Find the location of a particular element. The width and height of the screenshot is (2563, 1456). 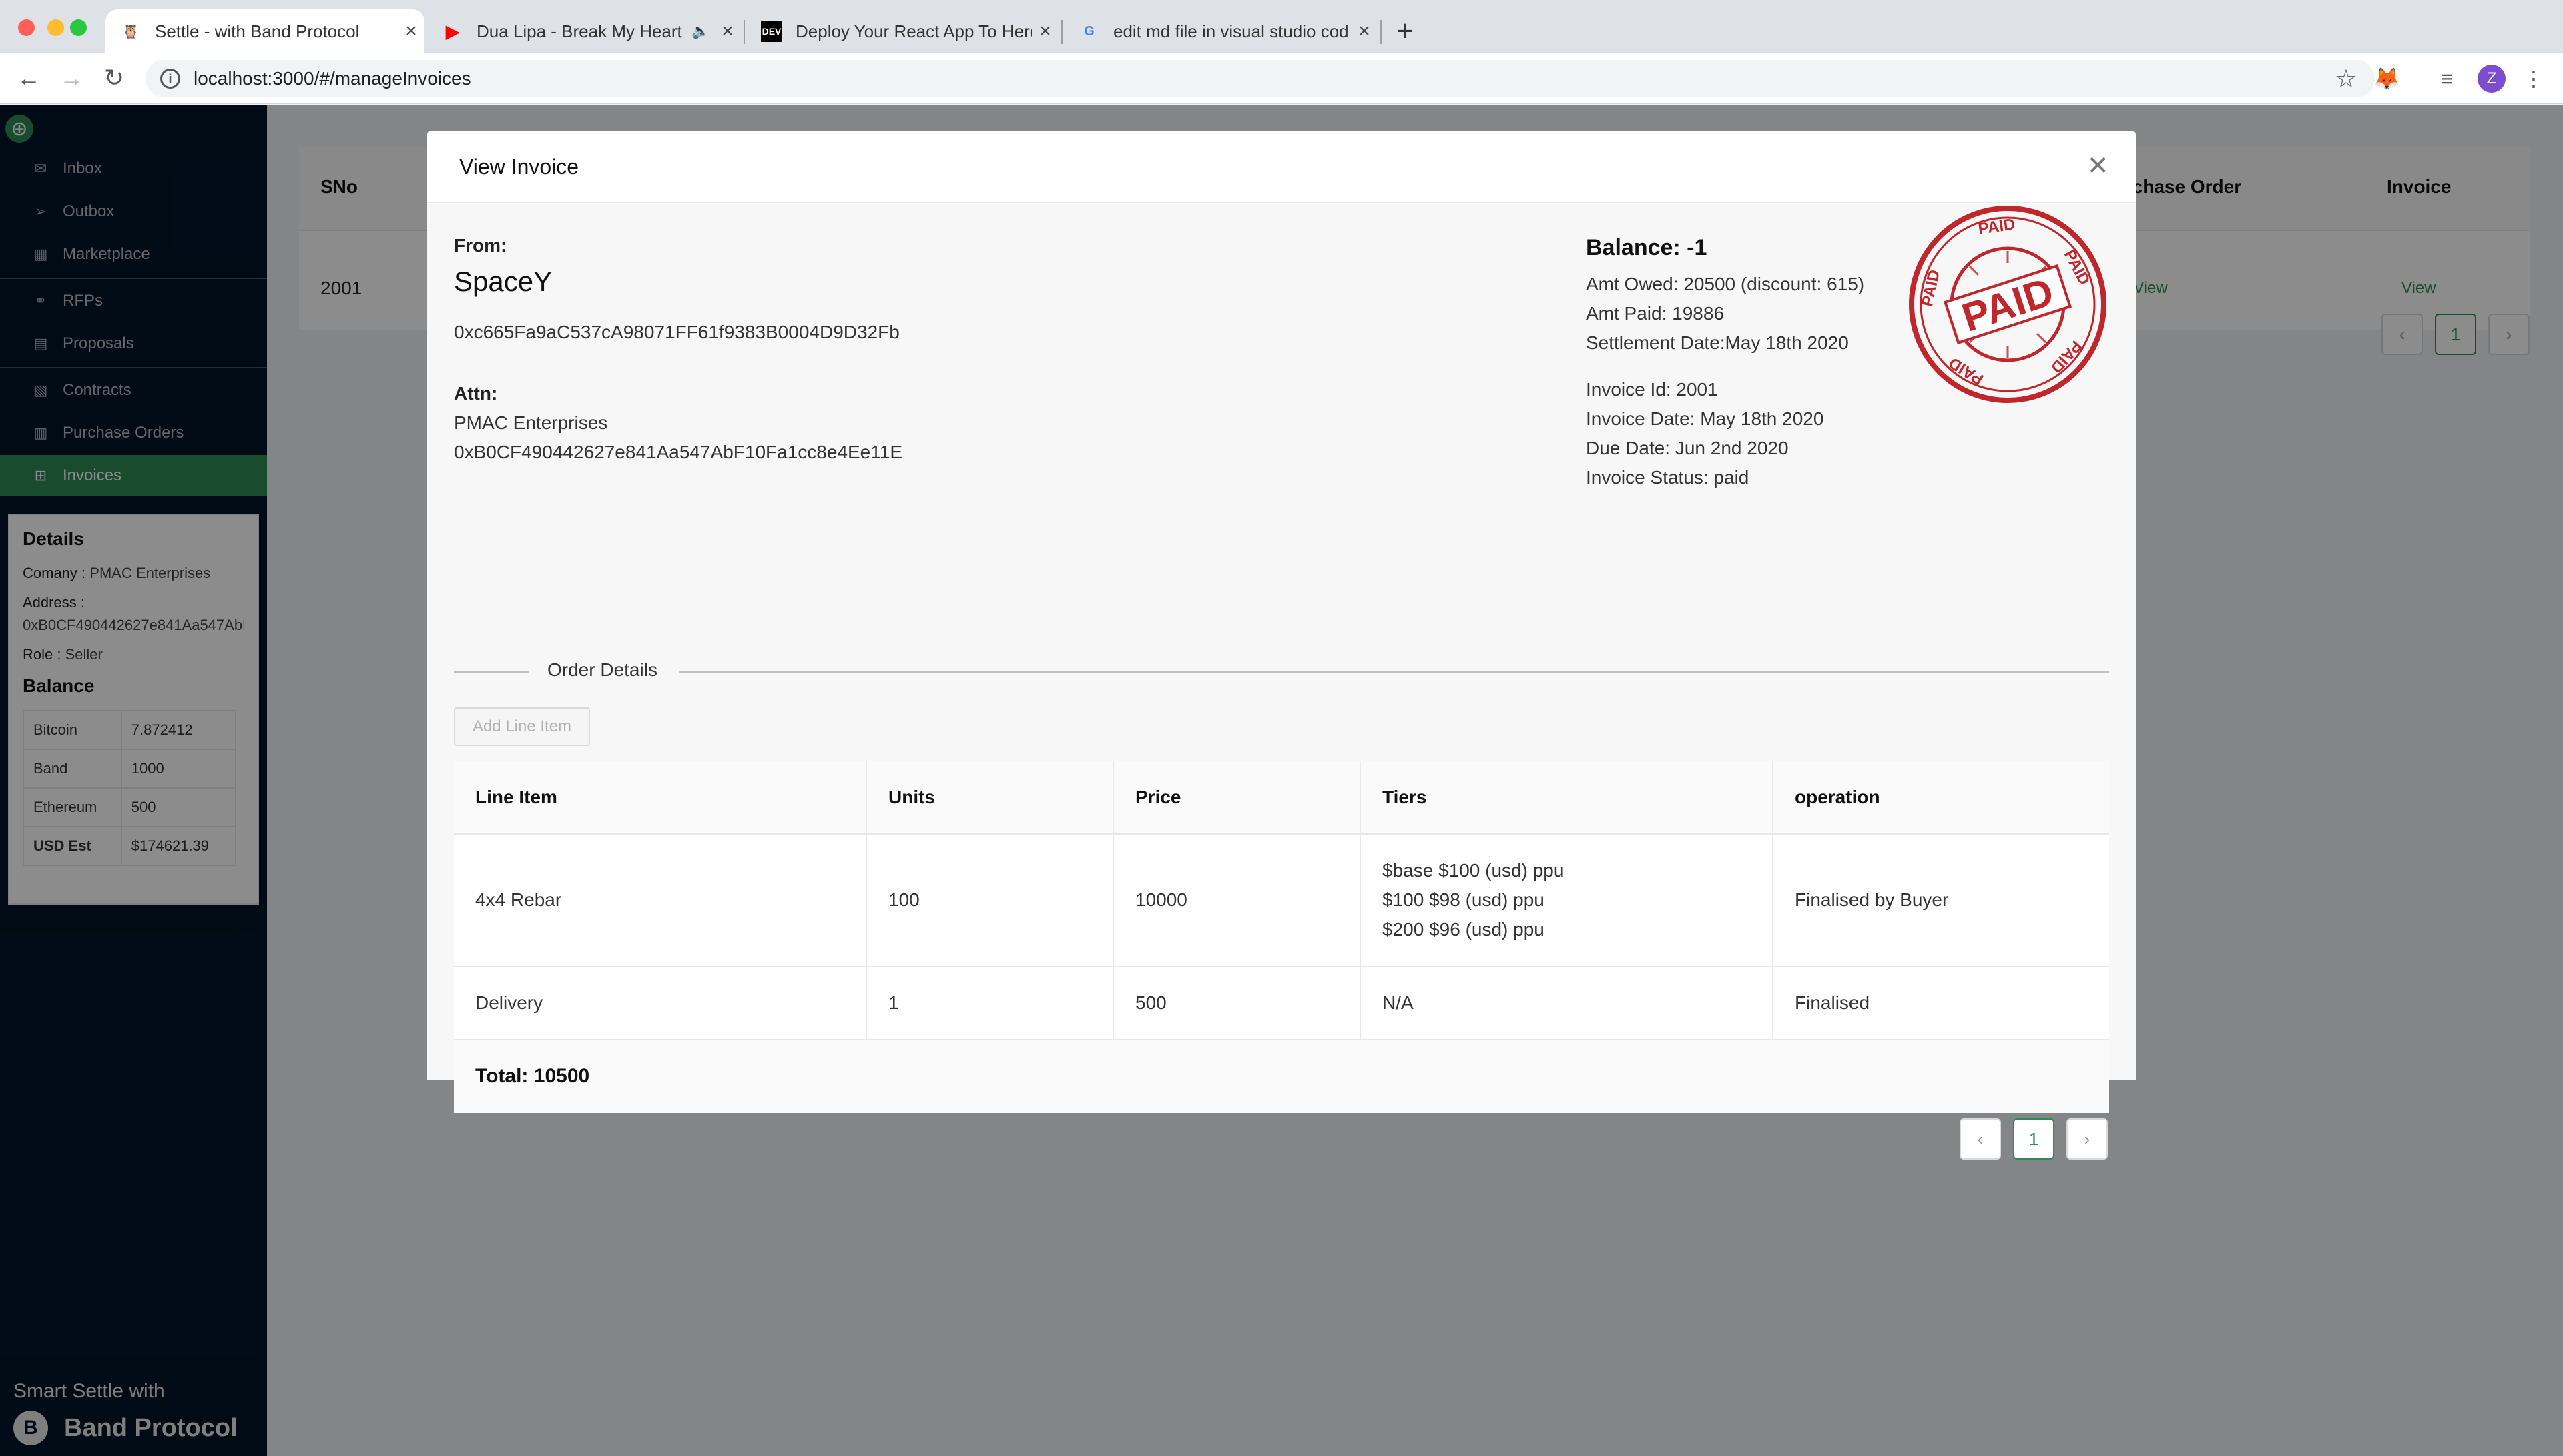

column-header-units: Units is located at coordinates (990, 798).